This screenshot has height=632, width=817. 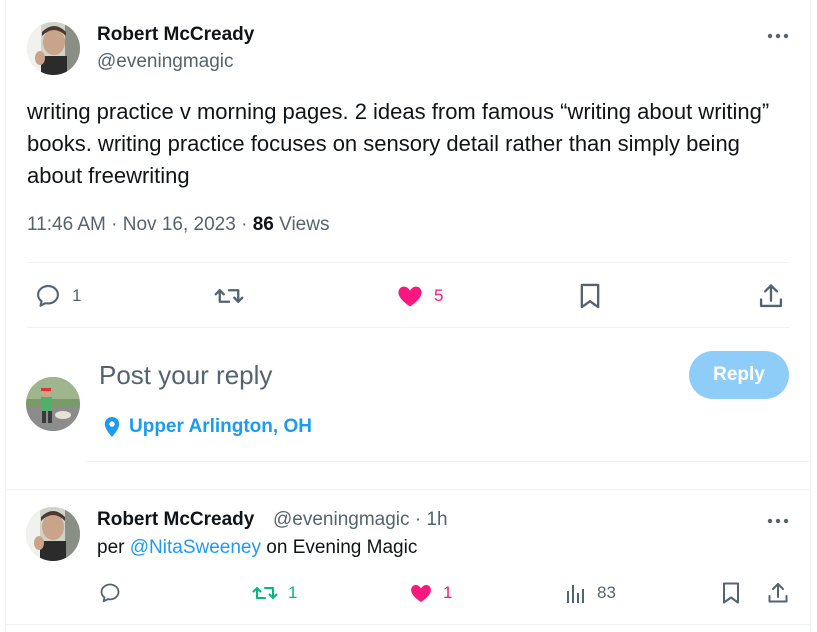 I want to click on reply-author-meta: @eveningmagic · 1h, so click(x=360, y=520).